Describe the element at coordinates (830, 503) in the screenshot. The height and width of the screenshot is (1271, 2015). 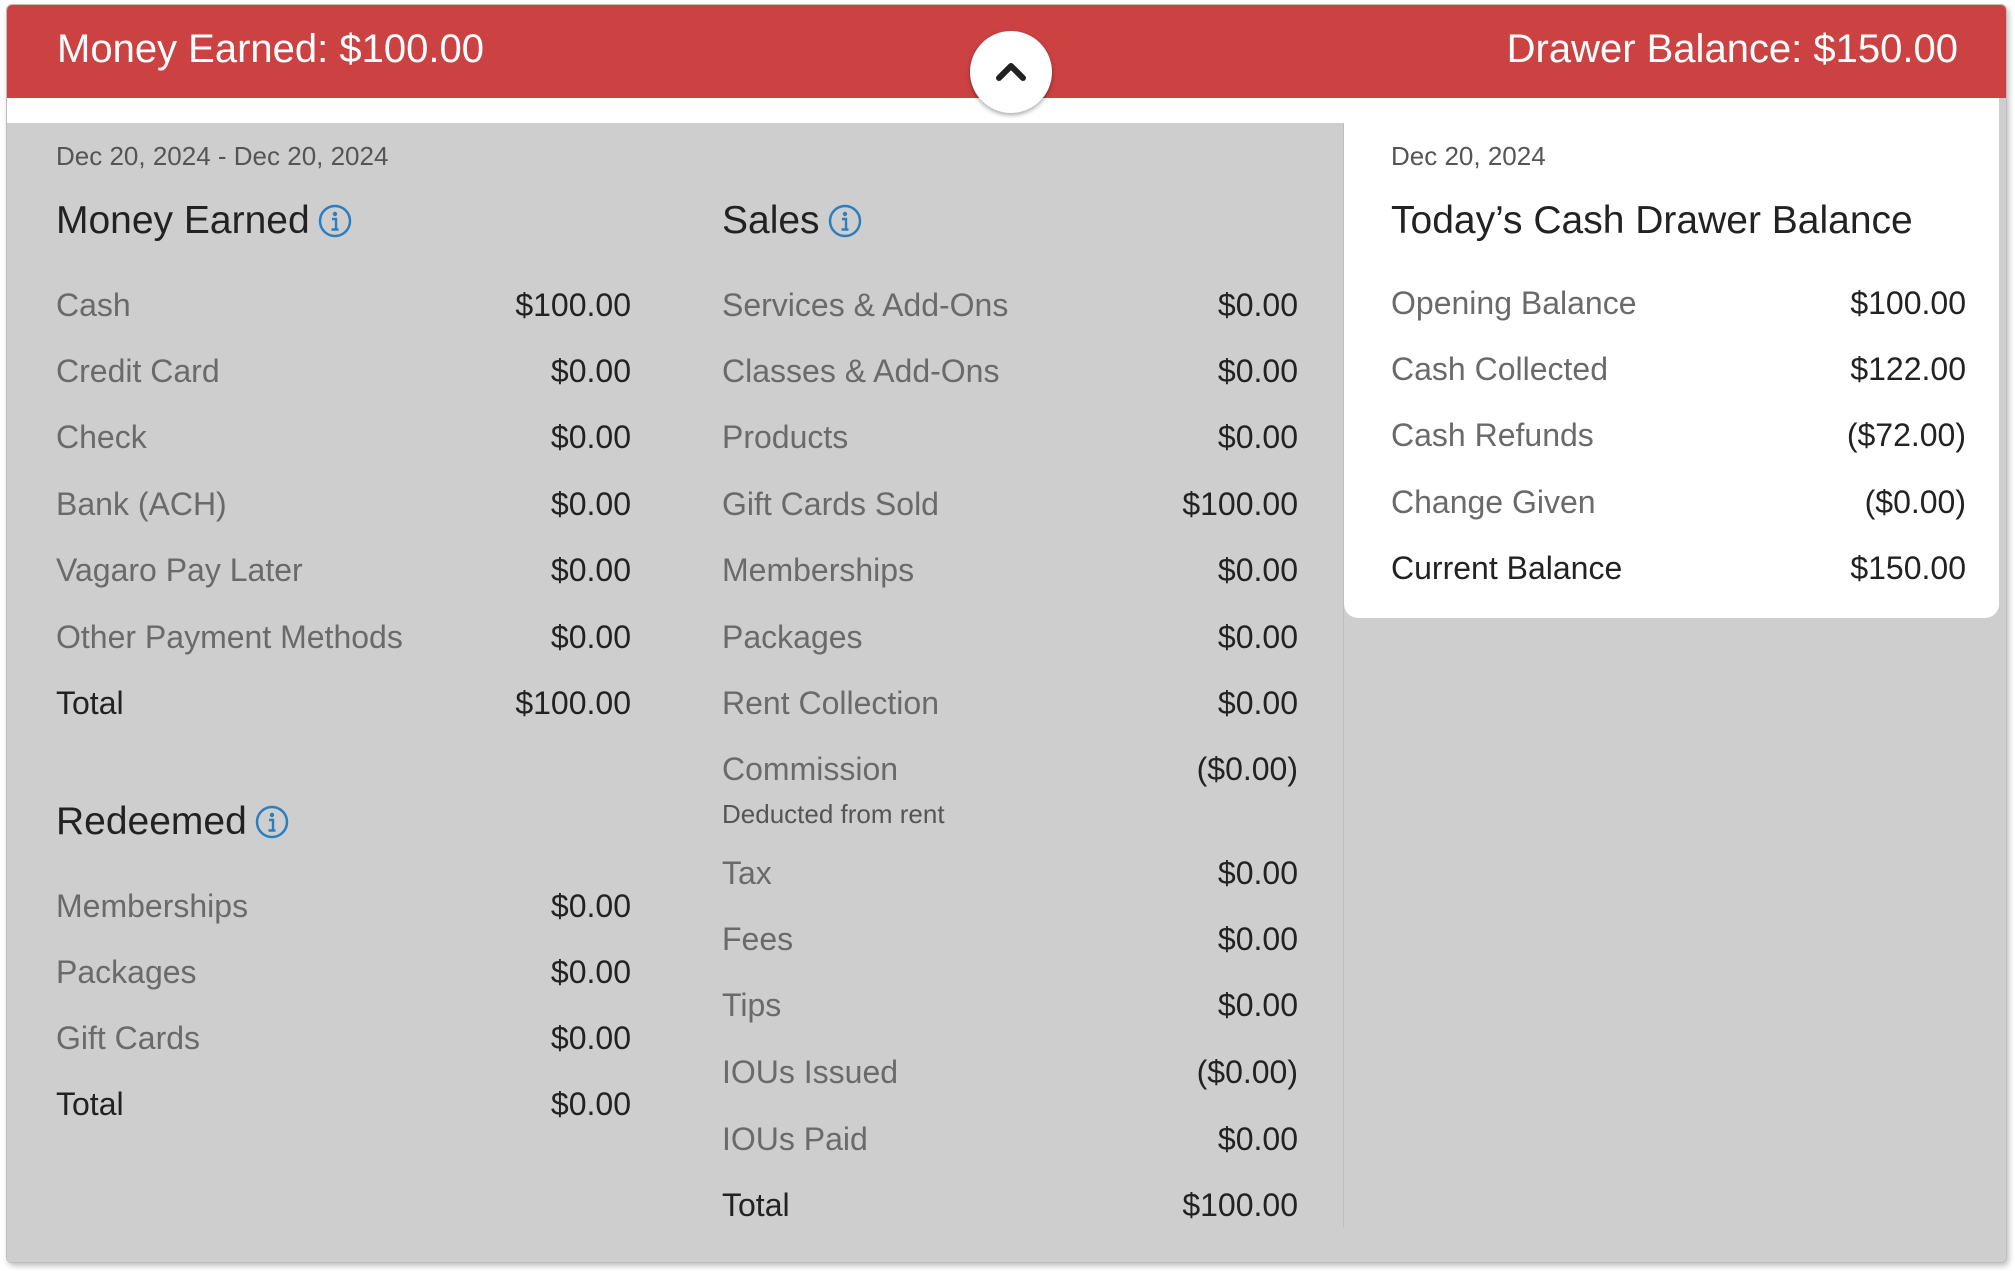
I see `row-label: Gift Cards Sold` at that location.